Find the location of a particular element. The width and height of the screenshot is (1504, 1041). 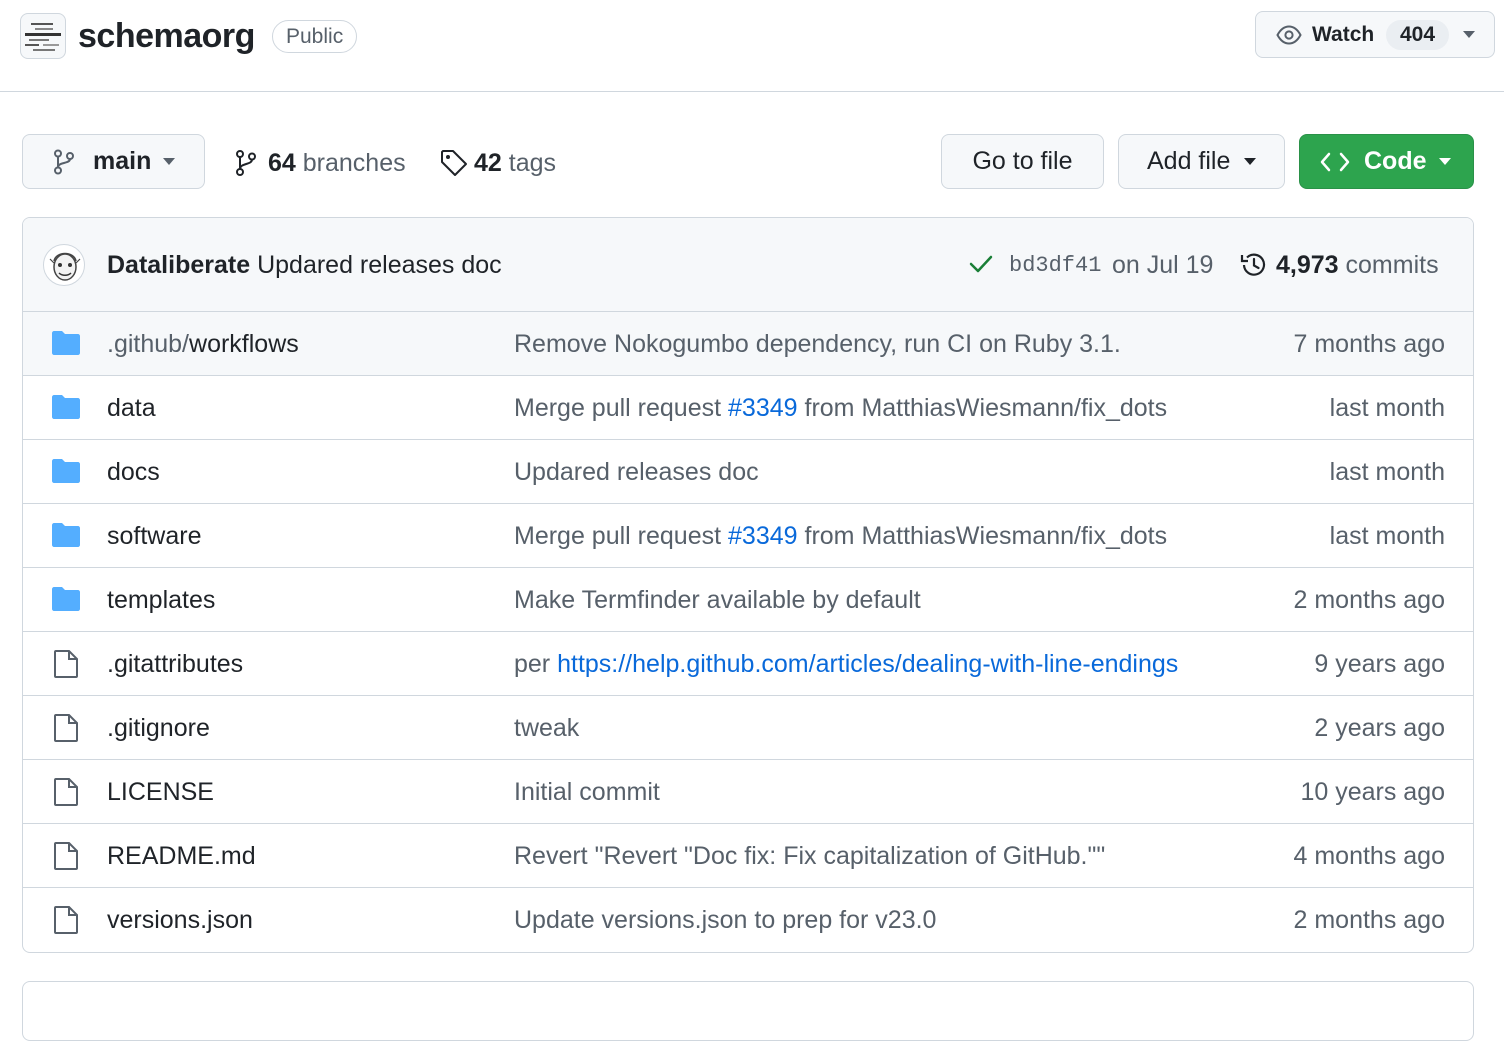

watch-count: 404 is located at coordinates (1418, 35).